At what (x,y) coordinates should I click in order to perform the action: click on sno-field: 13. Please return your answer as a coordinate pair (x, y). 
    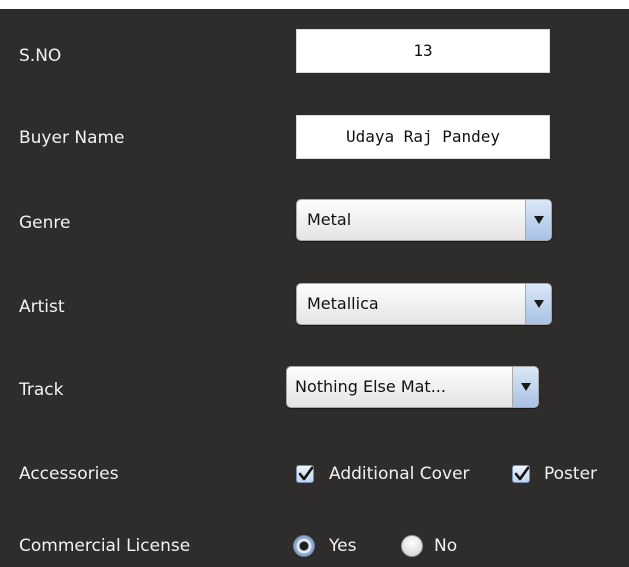
    Looking at the image, I should click on (423, 51).